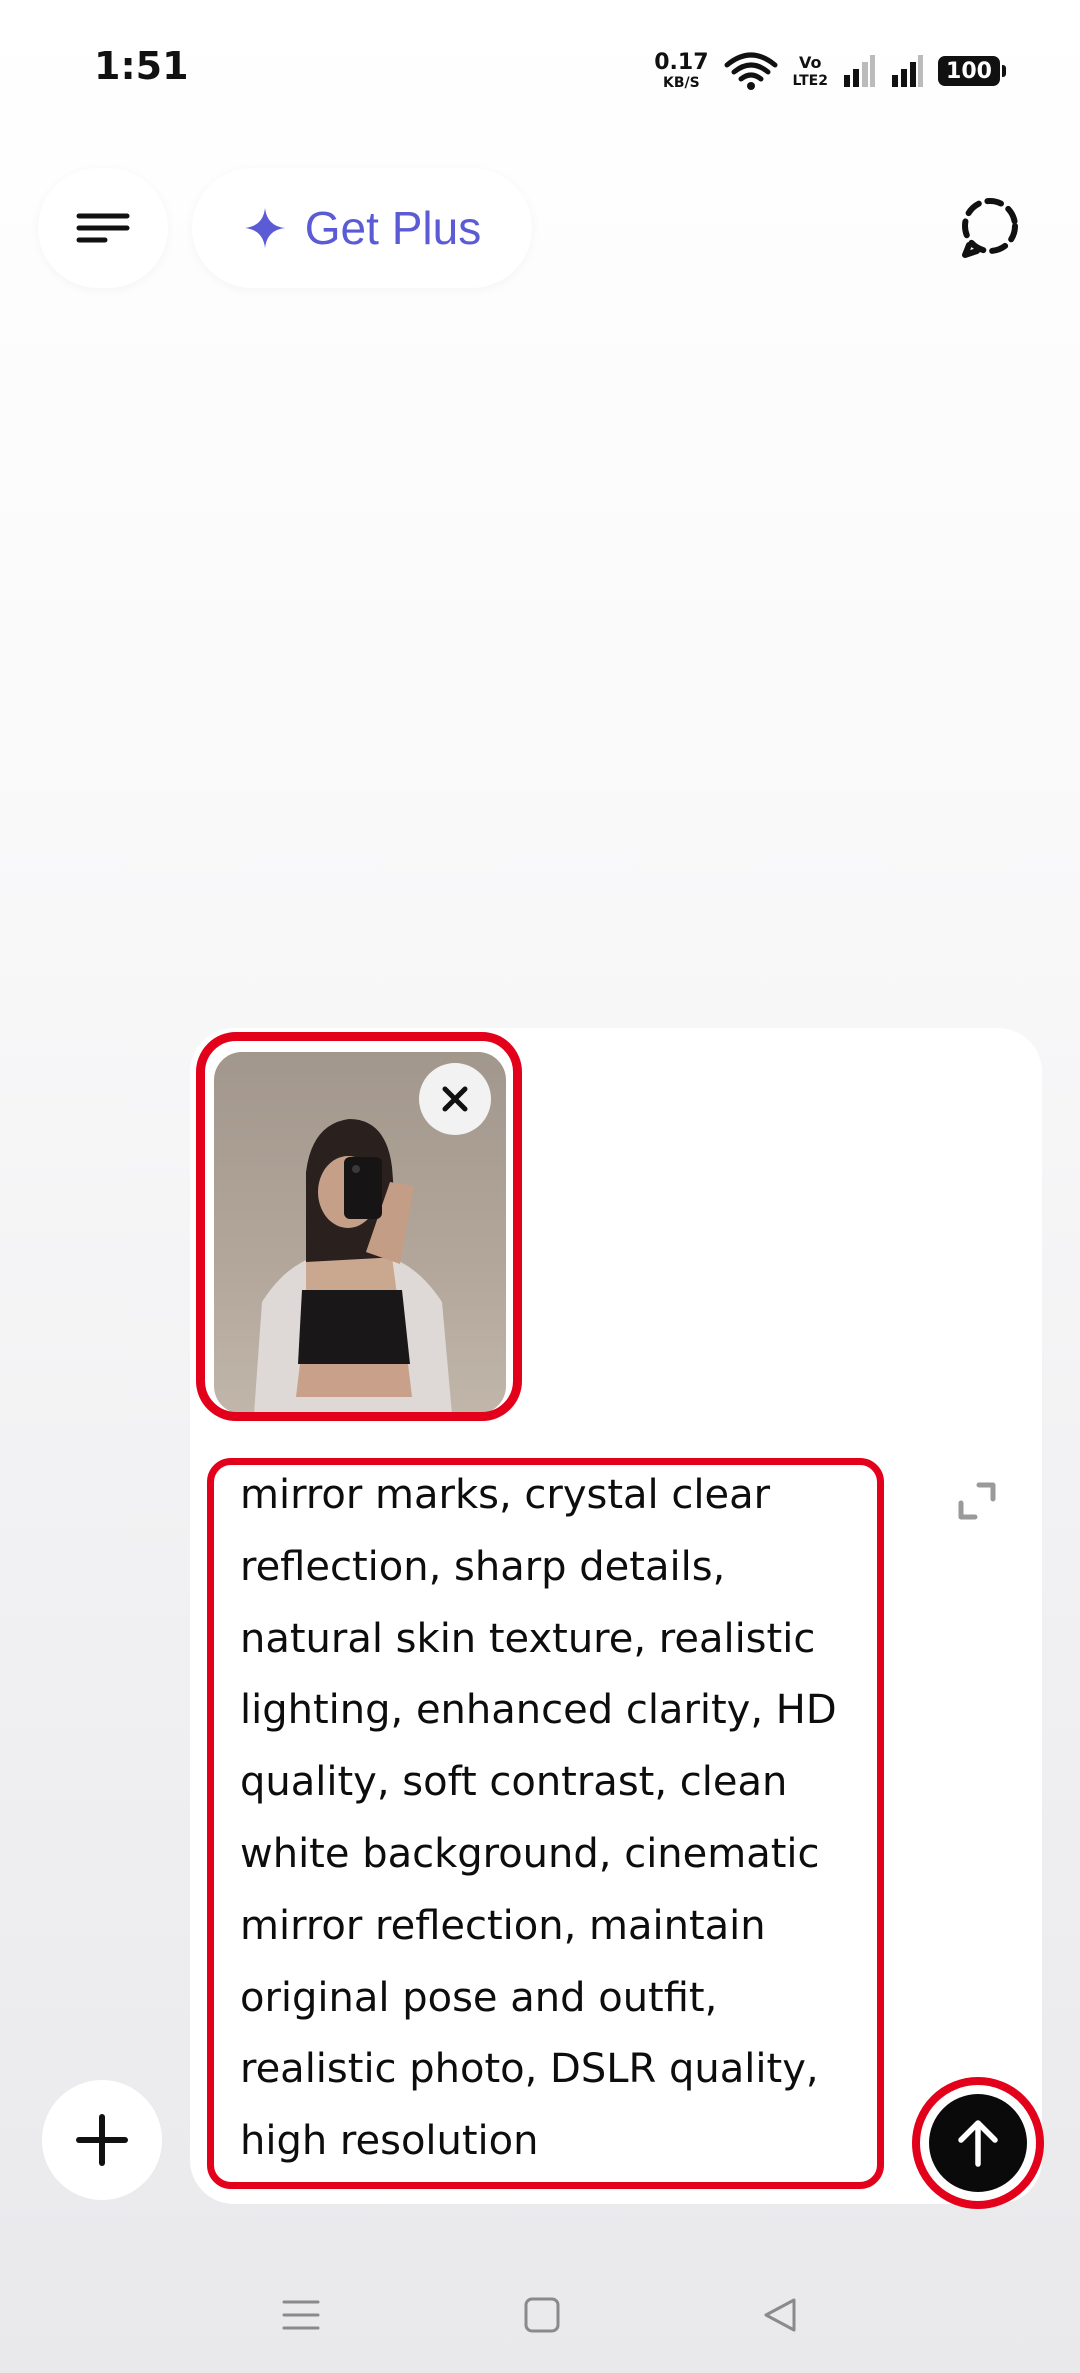 The height and width of the screenshot is (2373, 1080). What do you see at coordinates (141, 66) in the screenshot?
I see `status-time: 1:51` at bounding box center [141, 66].